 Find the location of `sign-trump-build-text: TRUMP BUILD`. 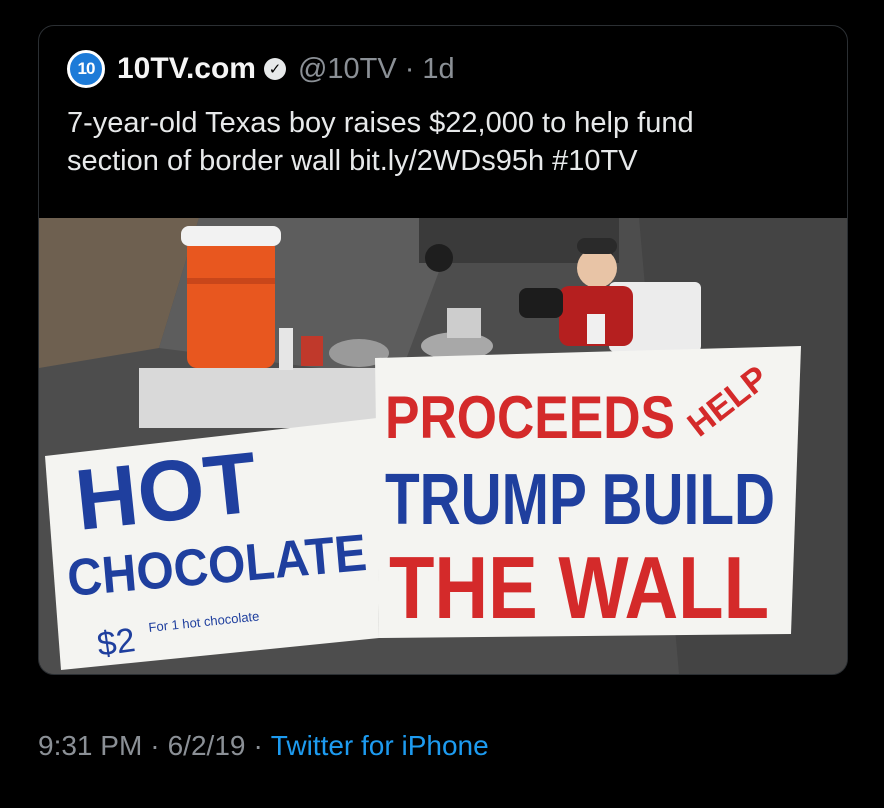

sign-trump-build-text: TRUMP BUILD is located at coordinates (580, 500).